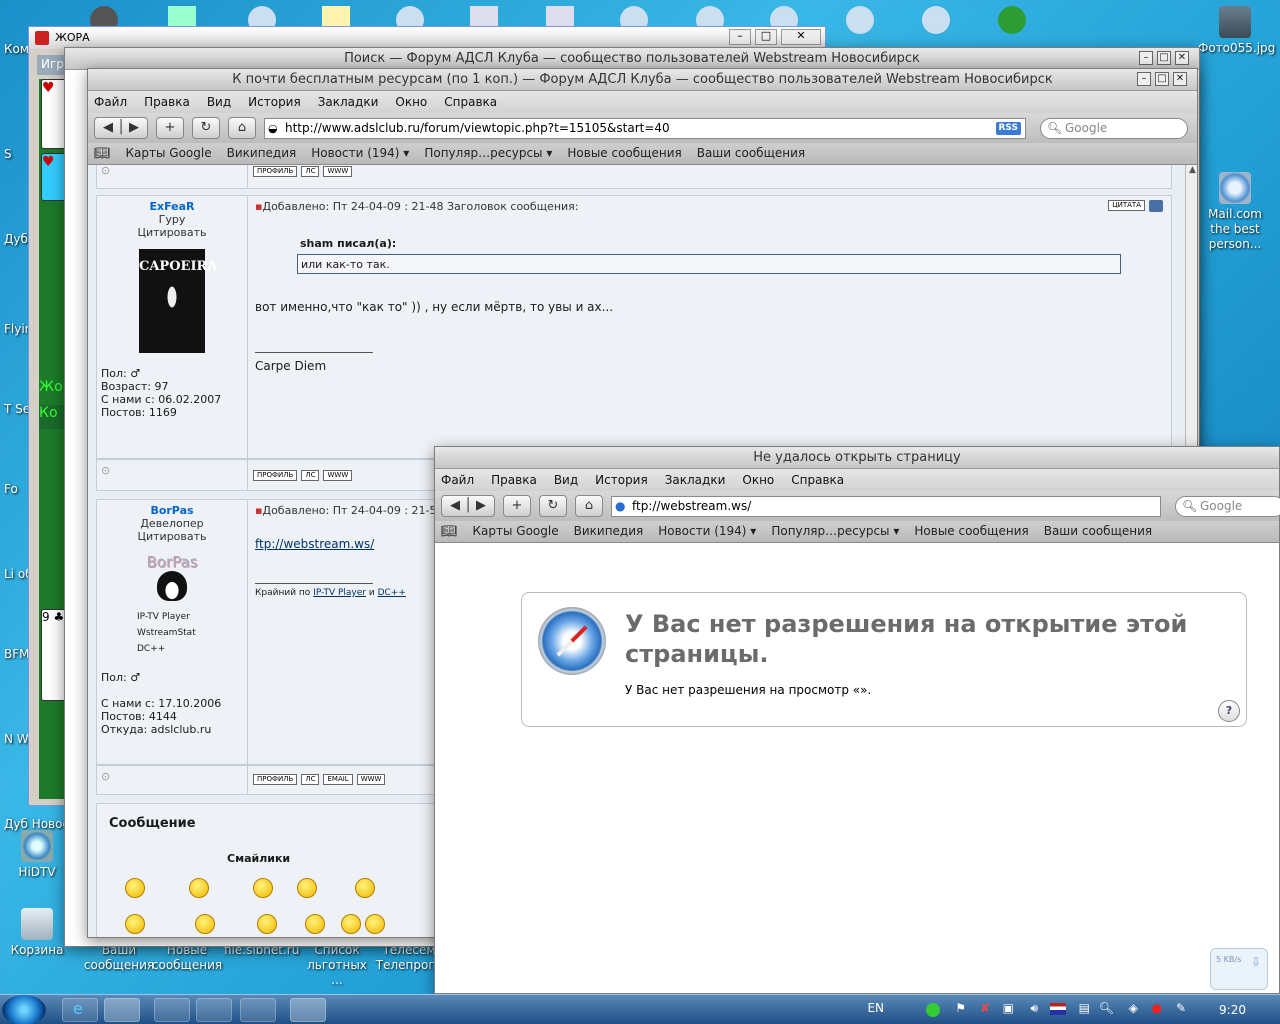 This screenshot has height=1024, width=1280. Describe the element at coordinates (1126, 205) in the screenshot. I see `quote-button: ЦИТАТА` at that location.